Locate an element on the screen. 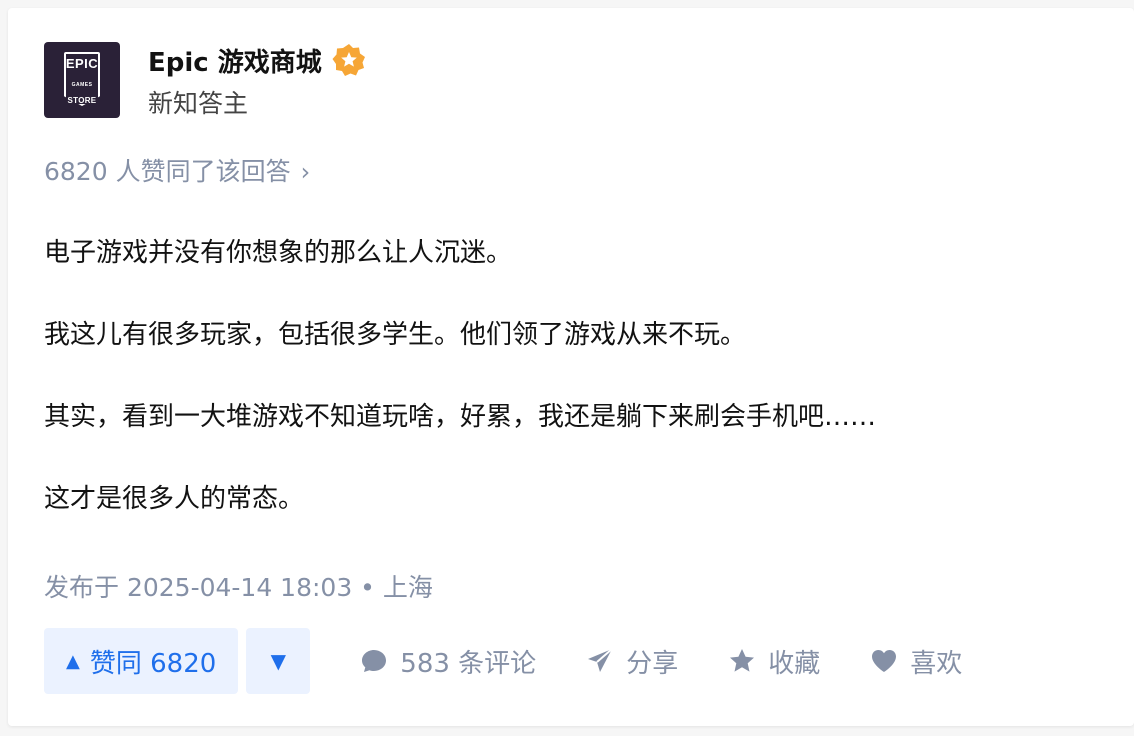 The height and width of the screenshot is (736, 1134). comments-label: 583 条评论 is located at coordinates (468, 663).